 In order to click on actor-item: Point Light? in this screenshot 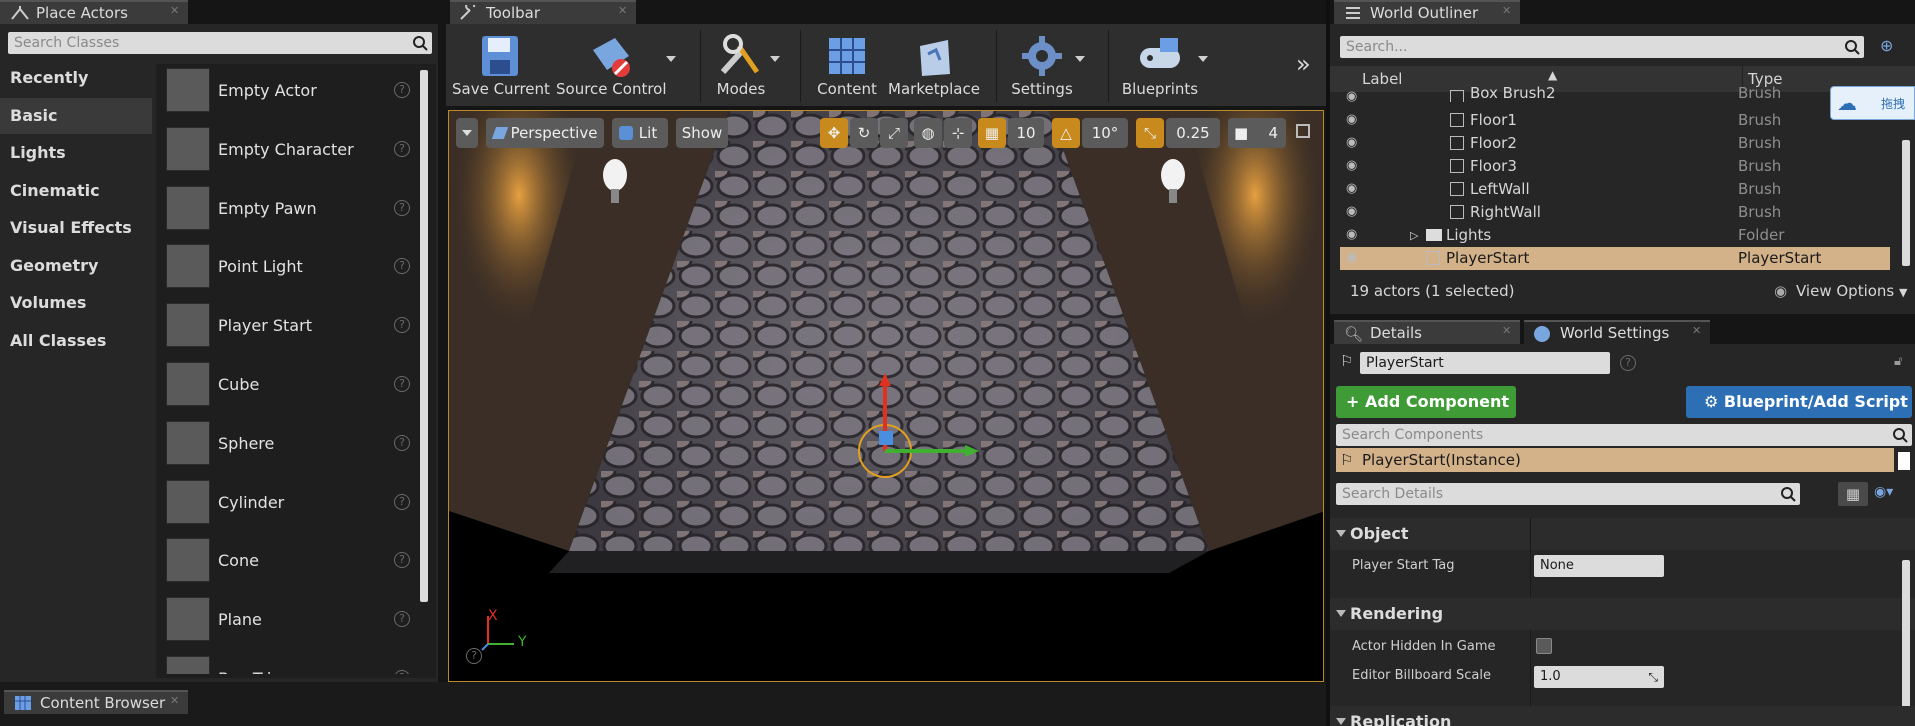, I will do `click(291, 269)`.